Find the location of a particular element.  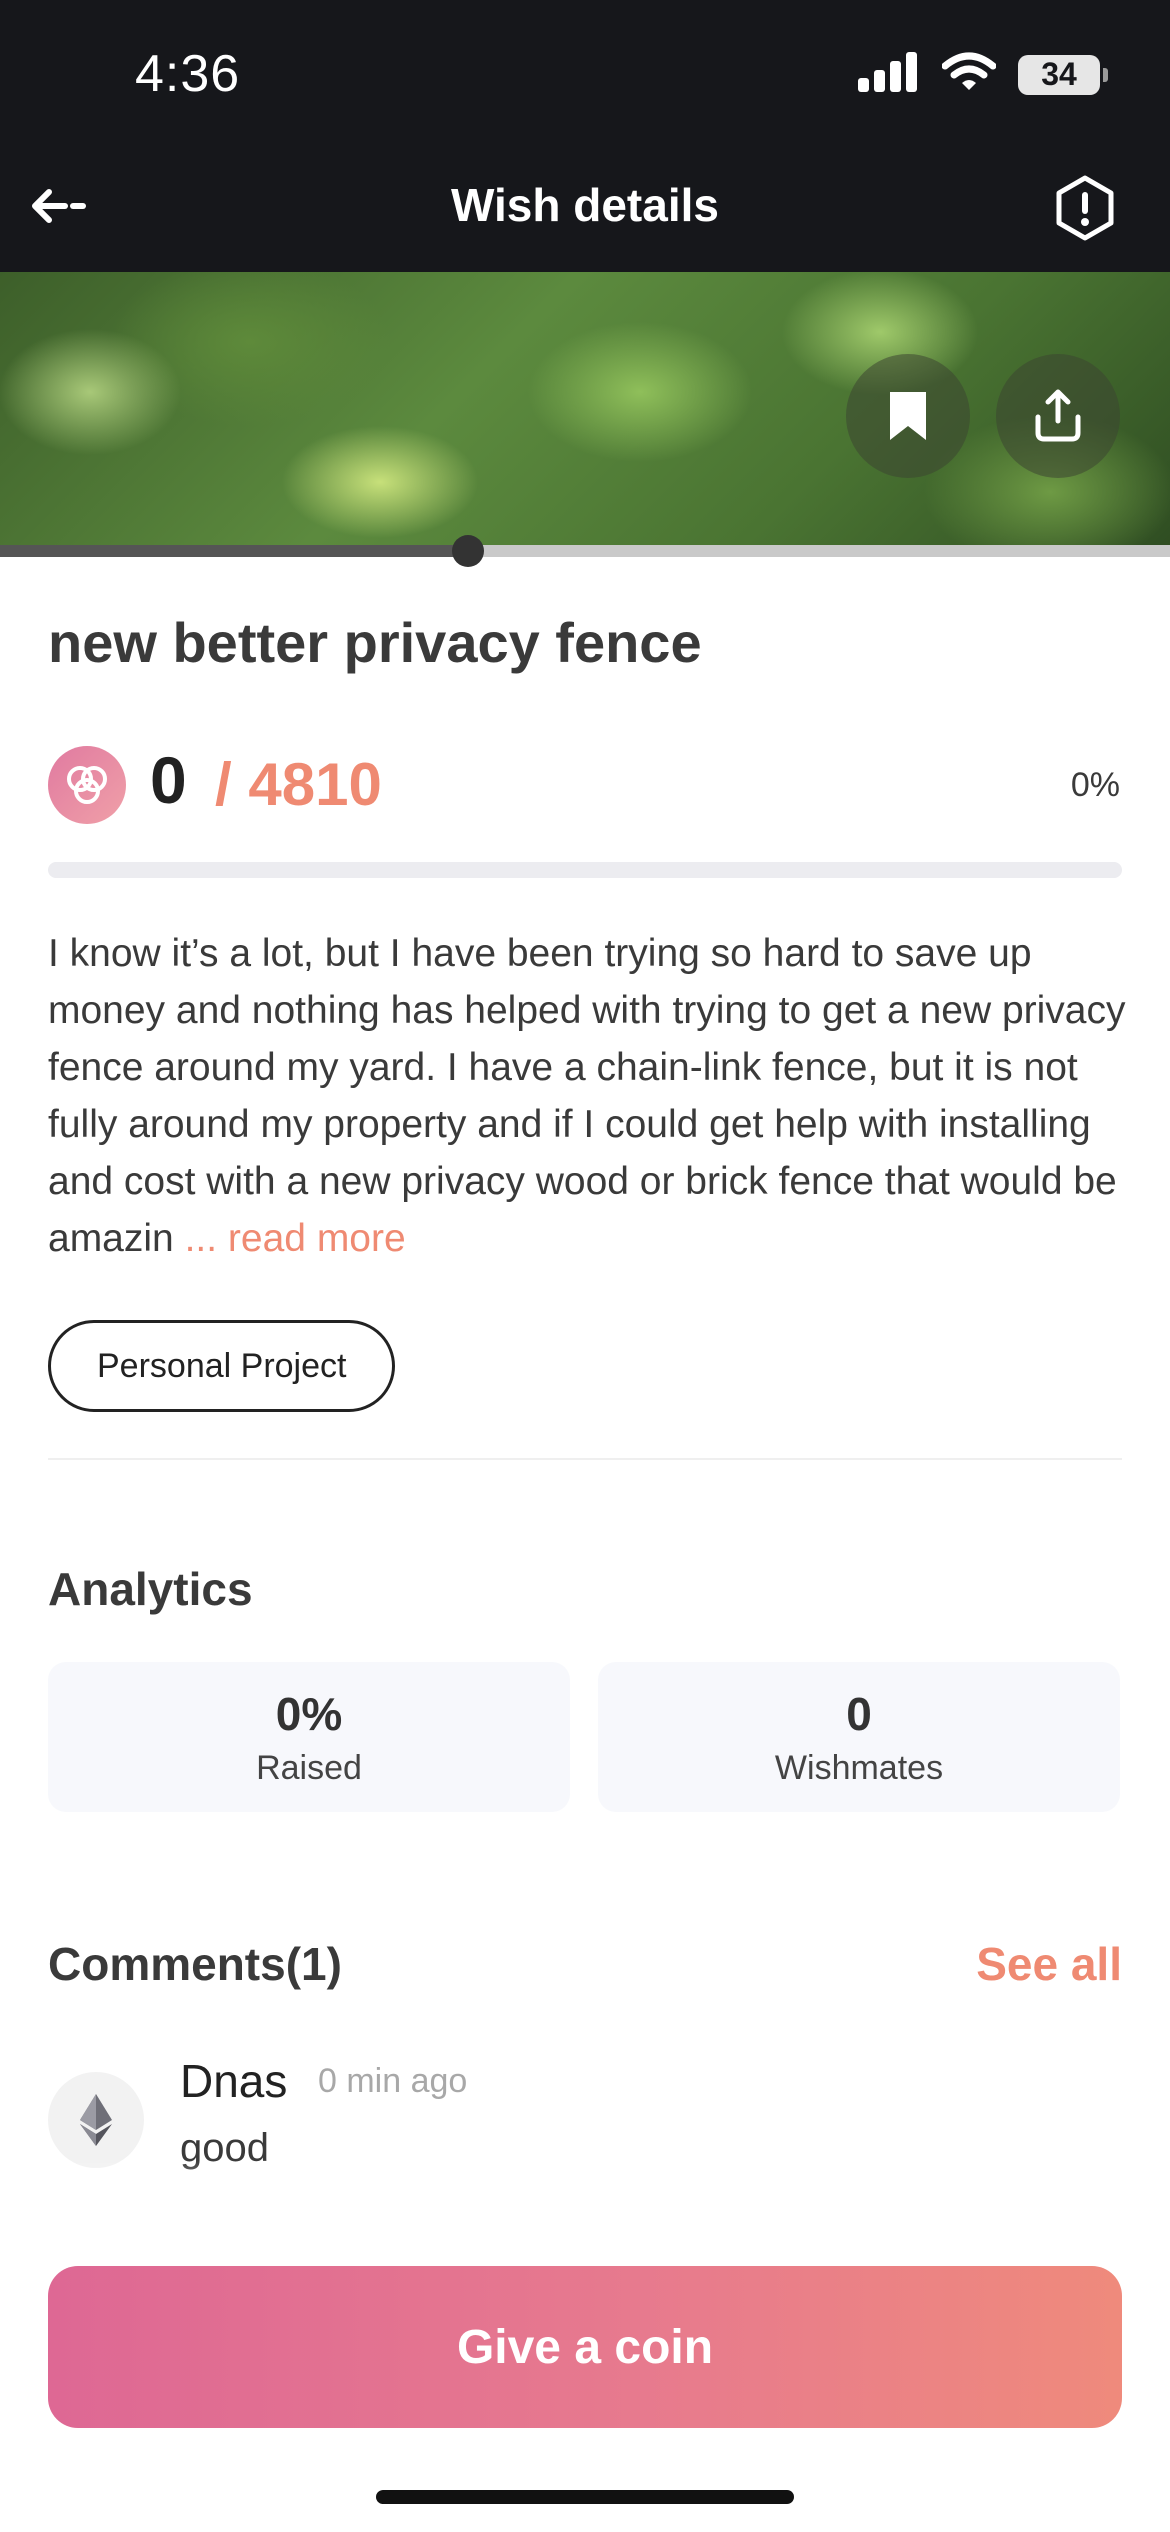

section-divider is located at coordinates (585, 1459).